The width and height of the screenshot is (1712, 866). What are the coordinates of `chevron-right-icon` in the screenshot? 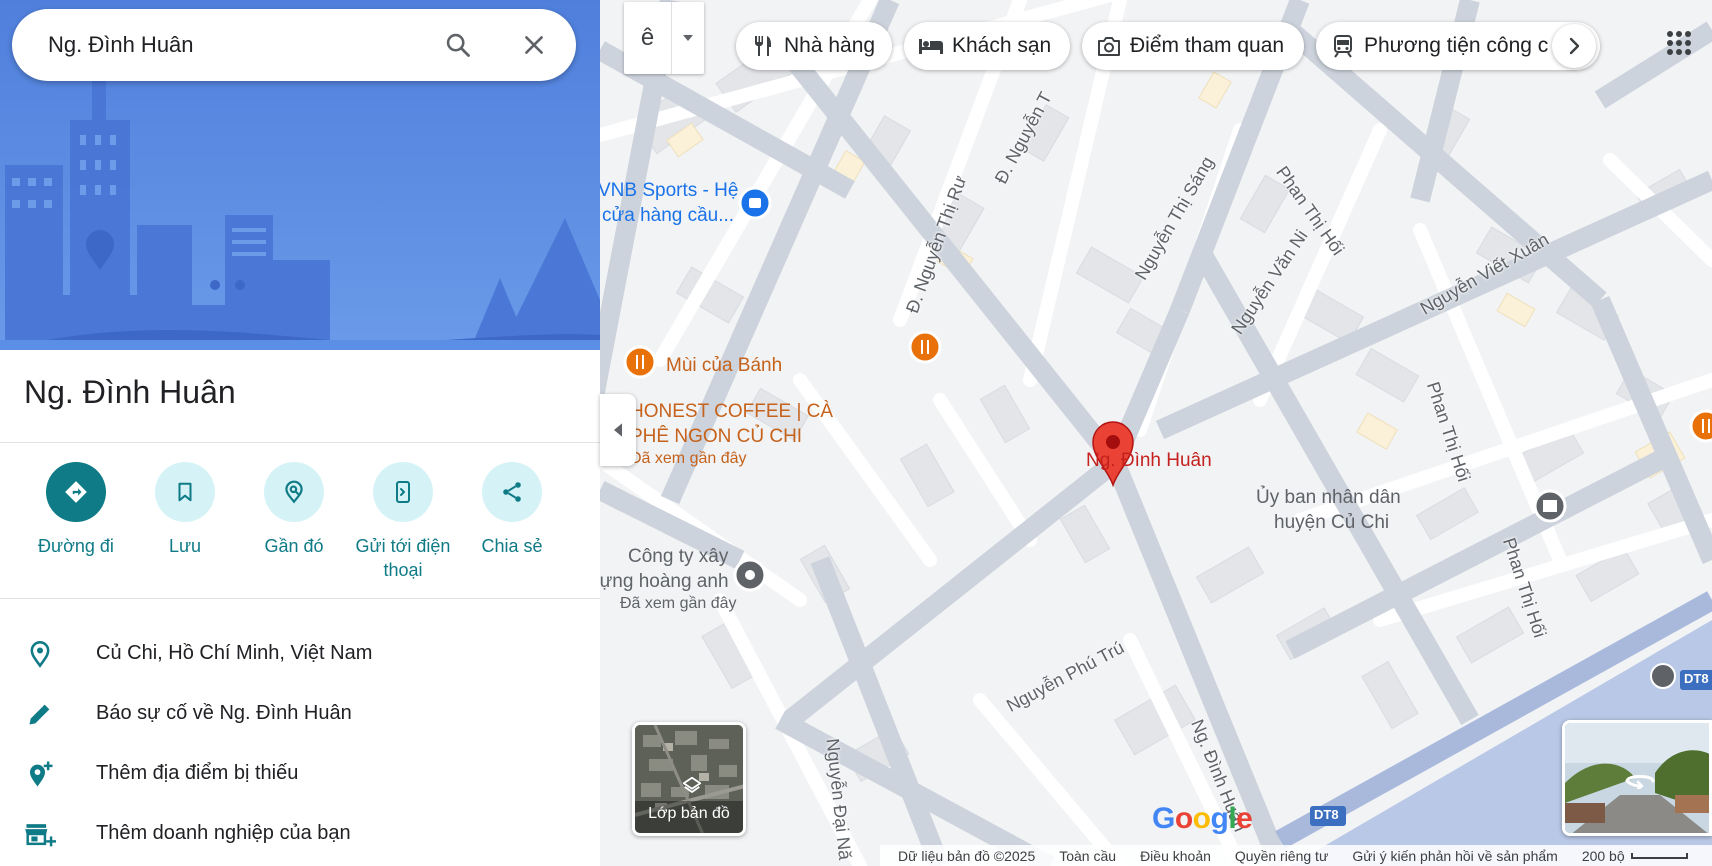 It's located at (1574, 46).